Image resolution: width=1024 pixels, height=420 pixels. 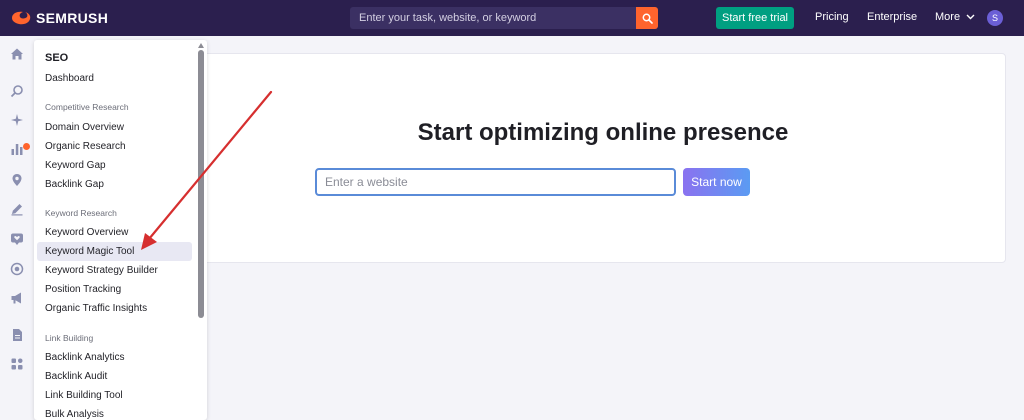 I want to click on menu-item-keyword-strategy-builder: Keyword Strategy Builder, so click(x=114, y=270).